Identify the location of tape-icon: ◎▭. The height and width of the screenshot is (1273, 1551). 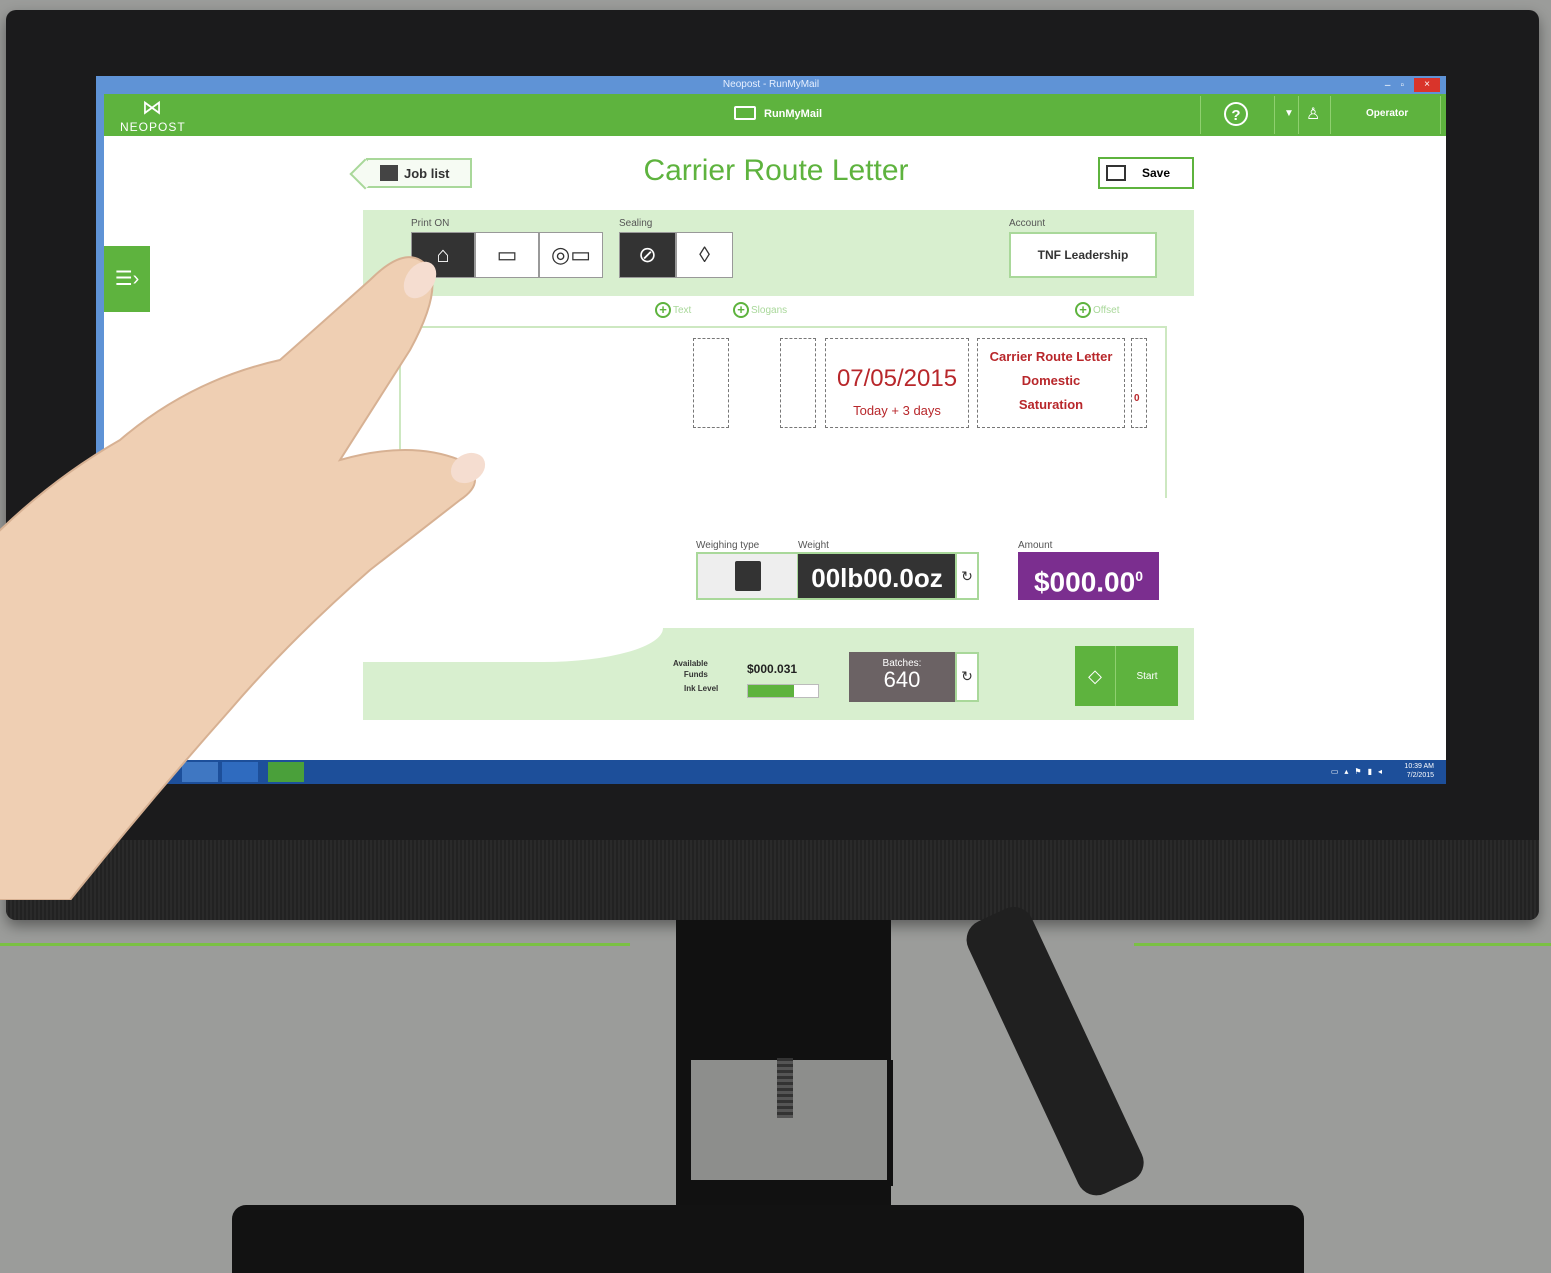
(571, 254).